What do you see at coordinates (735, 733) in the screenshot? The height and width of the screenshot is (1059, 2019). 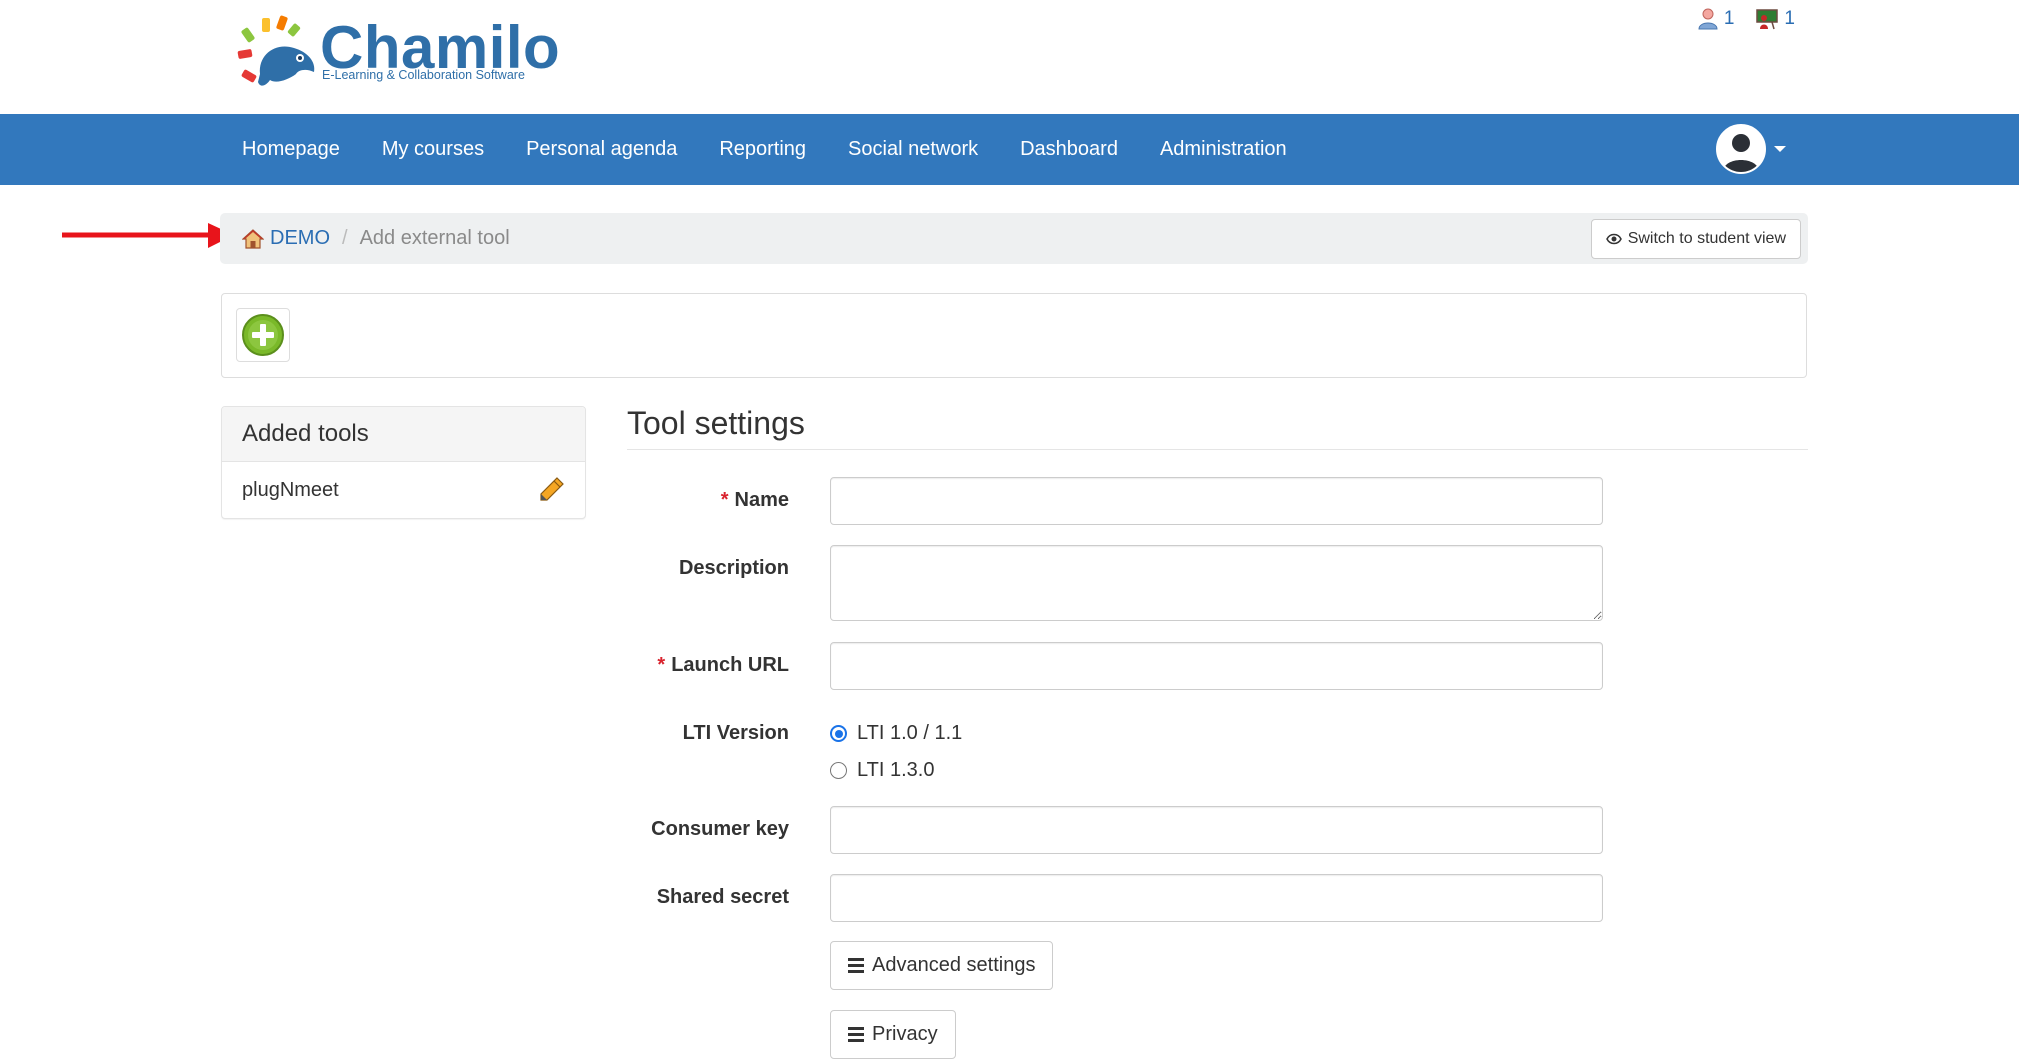 I see `lti-version-label: LTI Version` at bounding box center [735, 733].